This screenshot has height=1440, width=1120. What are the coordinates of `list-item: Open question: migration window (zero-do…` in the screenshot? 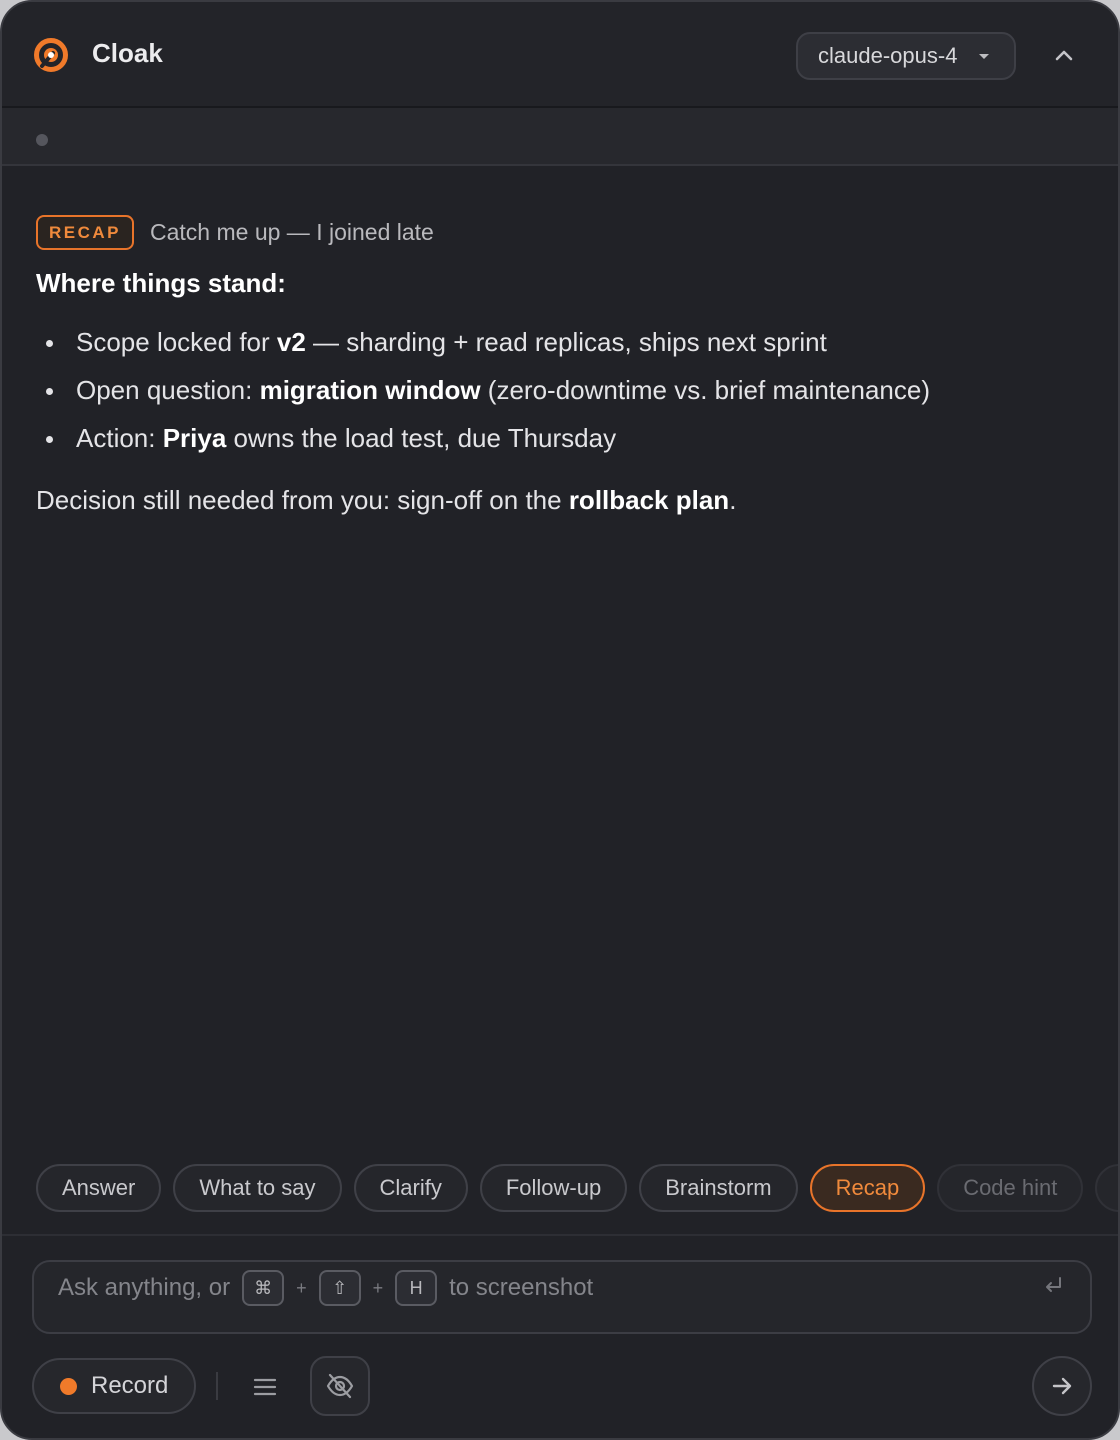 It's located at (557, 399).